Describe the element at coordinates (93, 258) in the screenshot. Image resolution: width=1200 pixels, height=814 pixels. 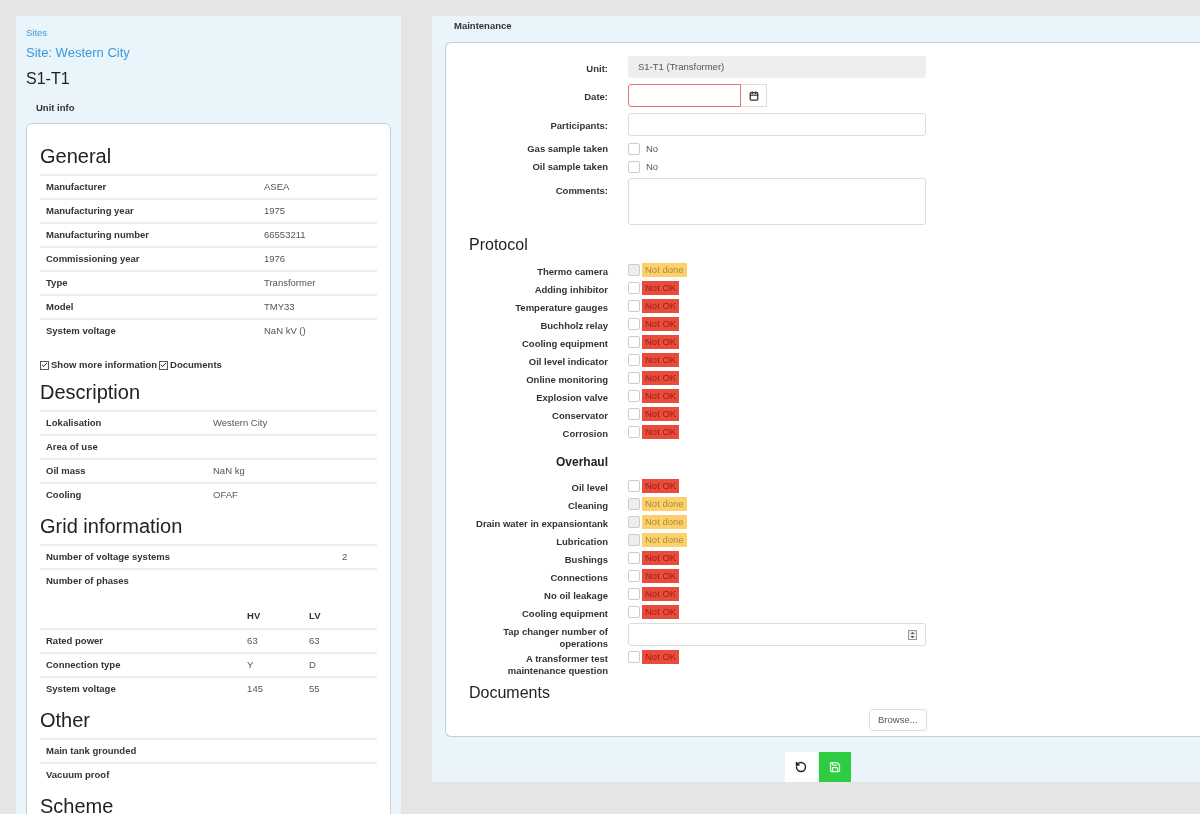
I see `row-label: Commissioning year` at that location.